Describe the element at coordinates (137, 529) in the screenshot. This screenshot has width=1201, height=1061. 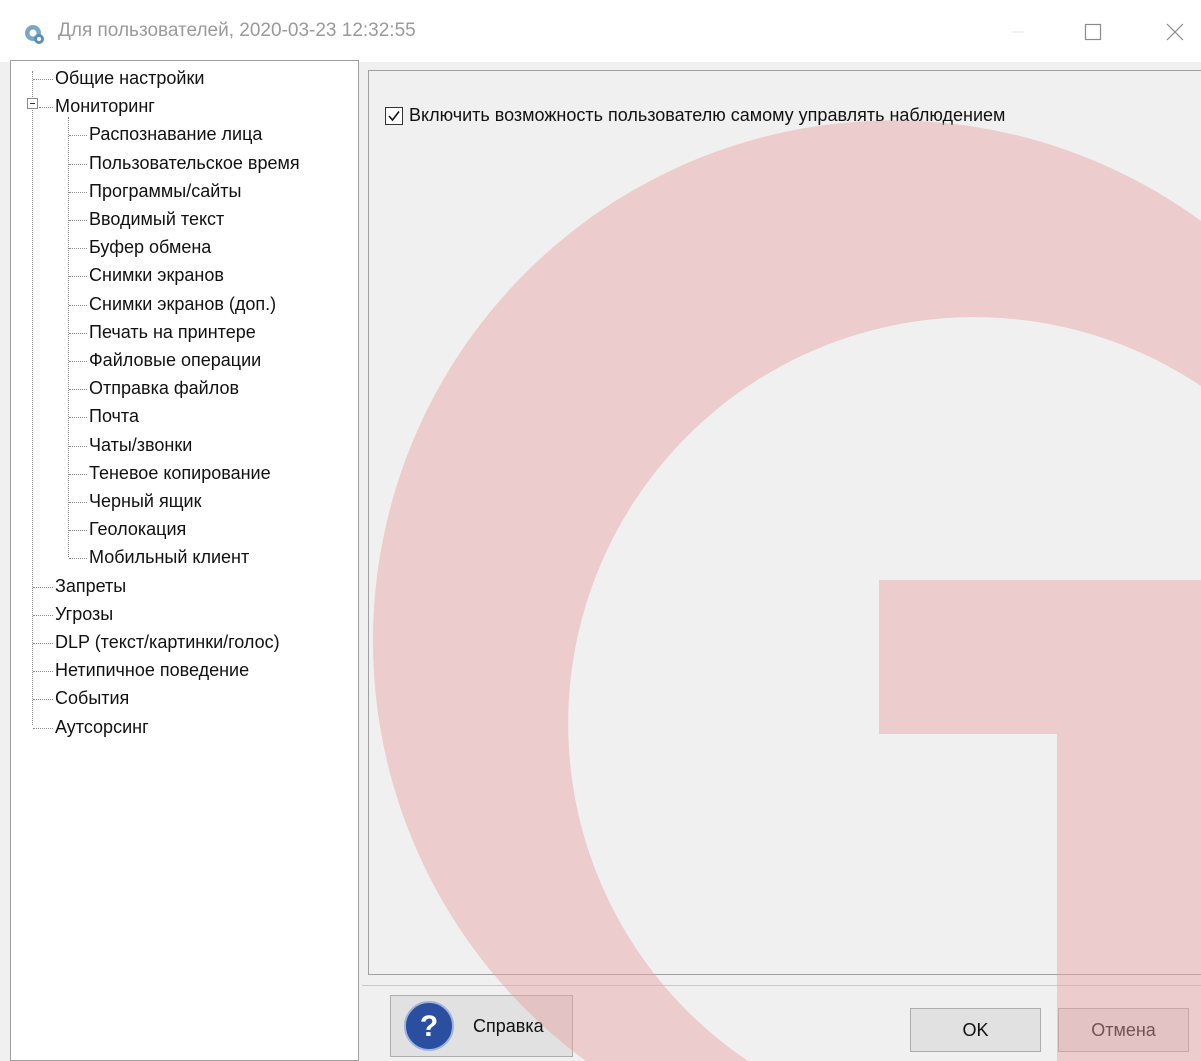
I see `tree-item: Геолокация` at that location.